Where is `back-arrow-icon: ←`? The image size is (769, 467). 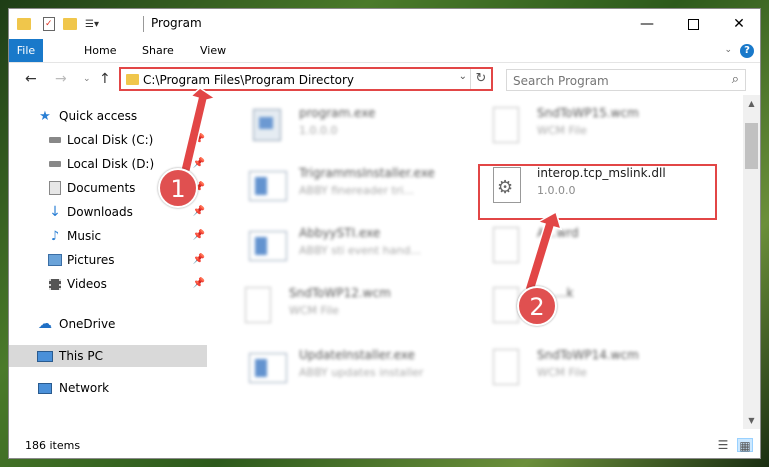
back-arrow-icon: ← is located at coordinates (31, 79).